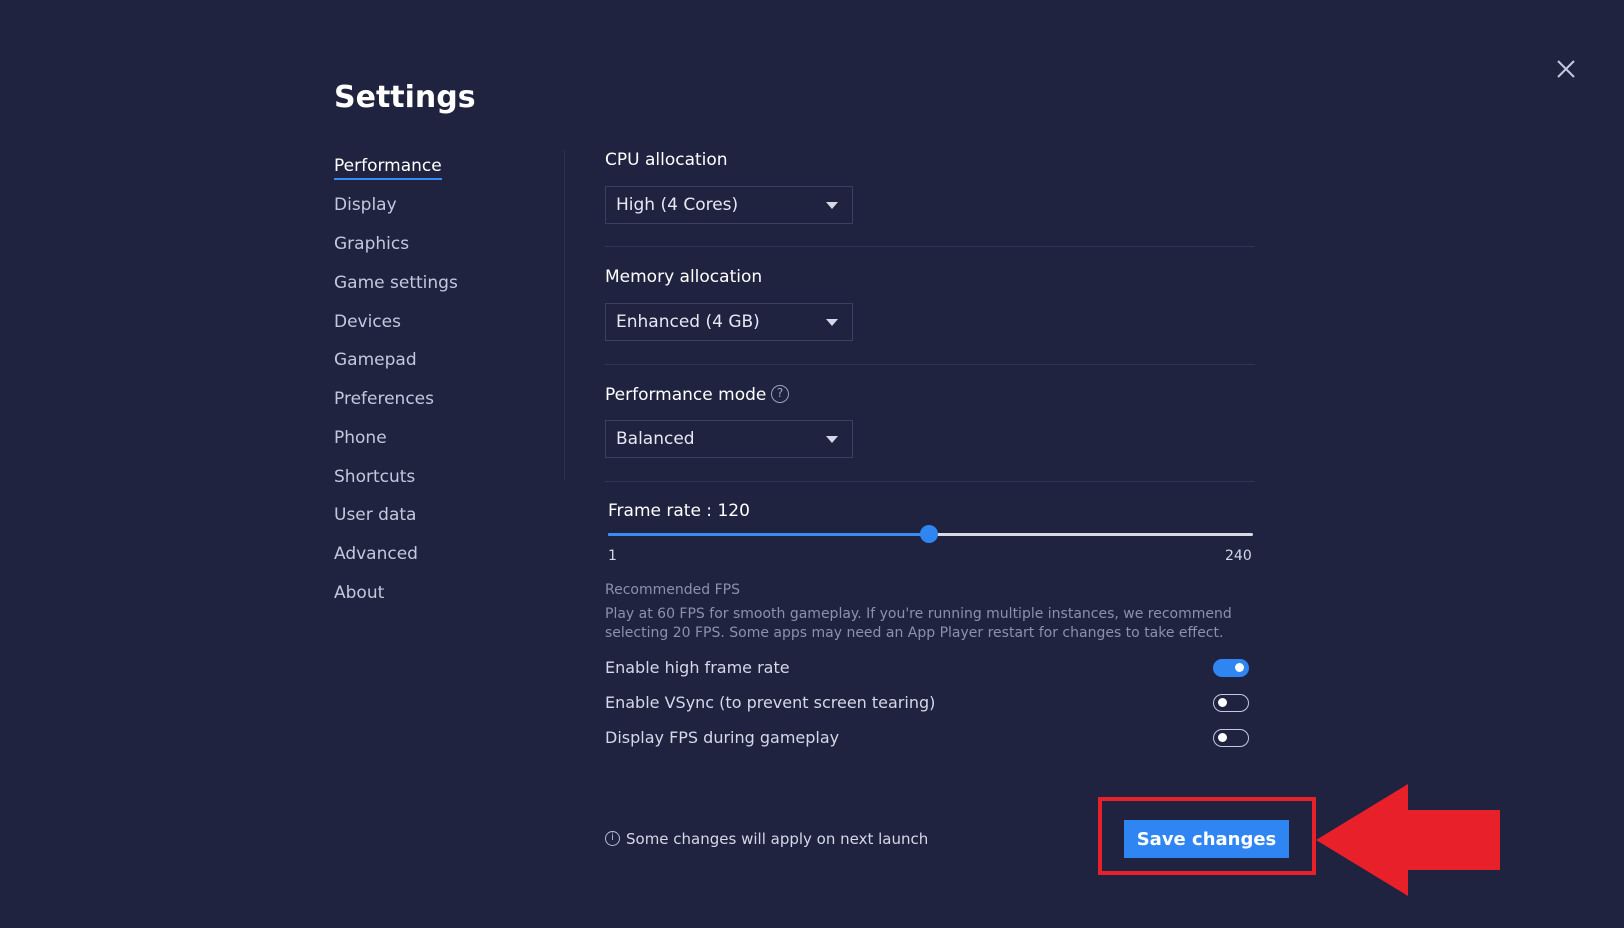 Image resolution: width=1624 pixels, height=928 pixels. What do you see at coordinates (780, 394) in the screenshot?
I see `question-circle-icon: ?` at bounding box center [780, 394].